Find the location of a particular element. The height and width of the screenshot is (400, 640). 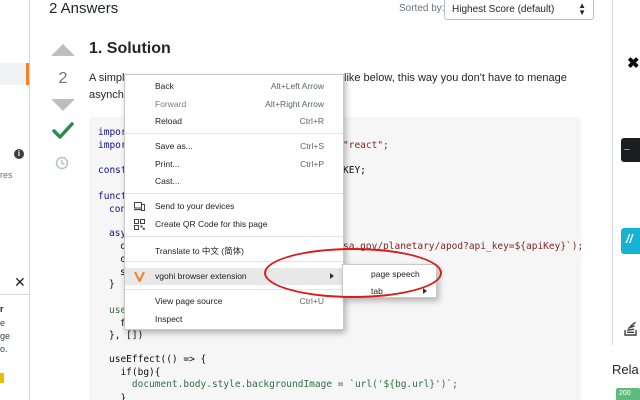

device-icon is located at coordinates (139, 206).